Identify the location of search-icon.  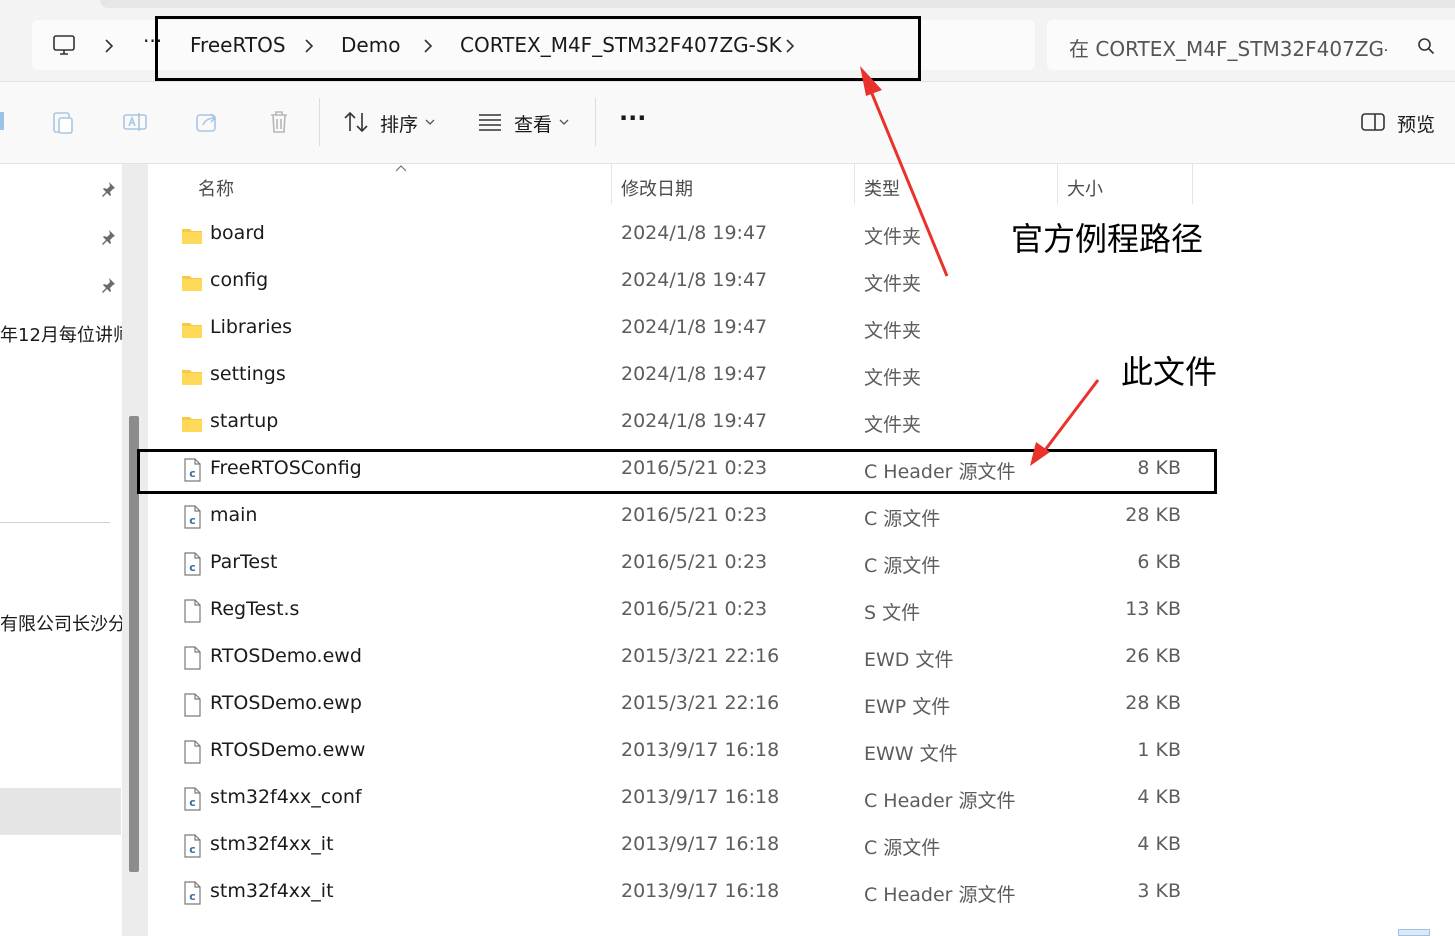
(1426, 46).